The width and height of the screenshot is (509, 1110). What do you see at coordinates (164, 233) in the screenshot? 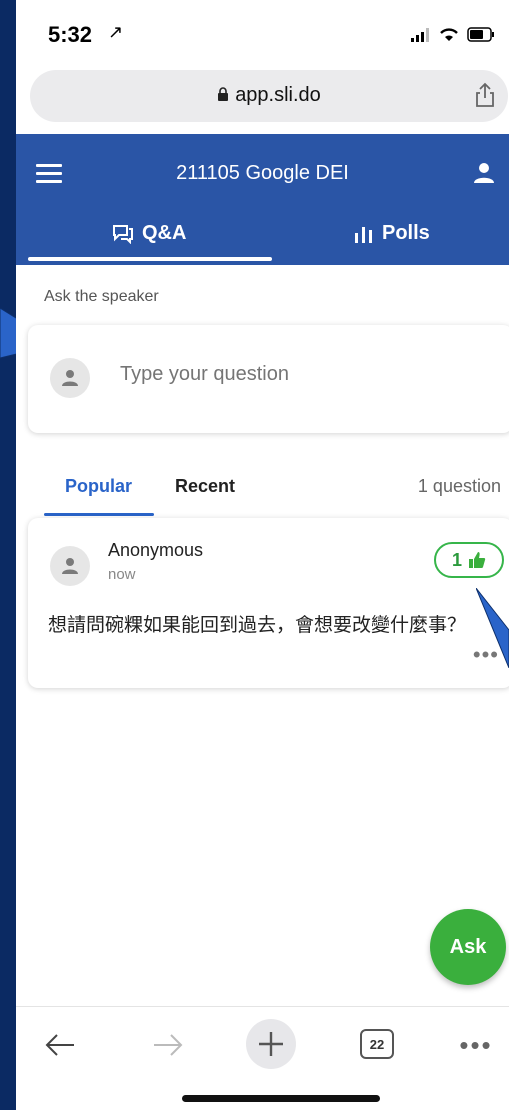
I see `tab-qa-label: Q&A` at bounding box center [164, 233].